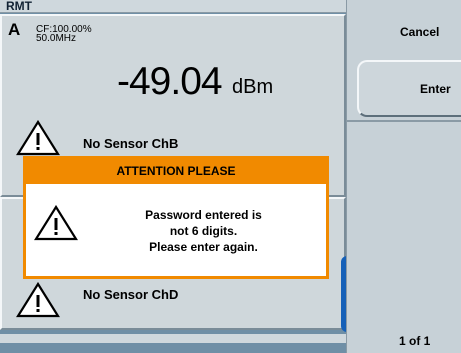 Image resolution: width=461 pixels, height=353 pixels. I want to click on measurement-value: -49.04, so click(170, 81).